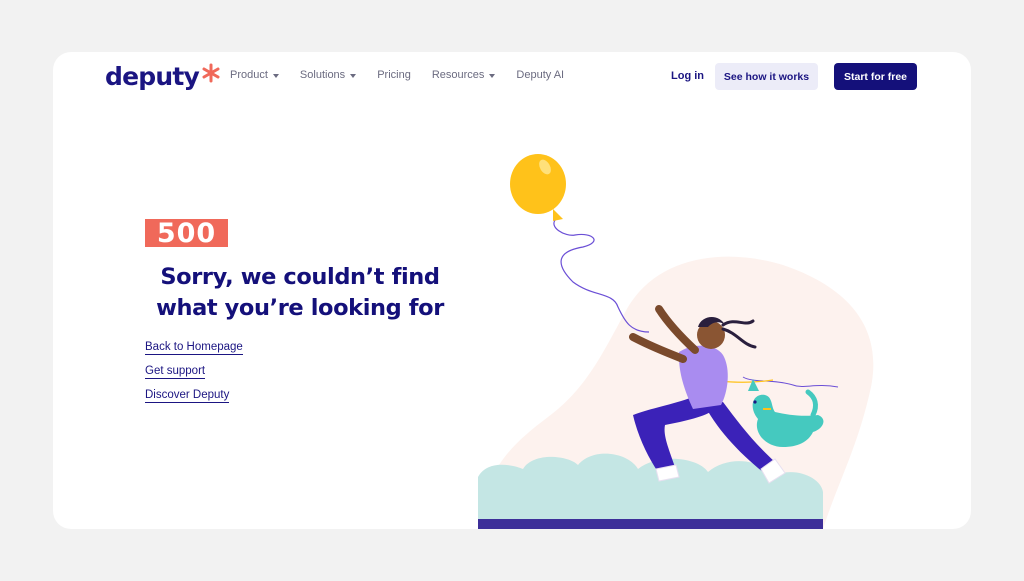 The height and width of the screenshot is (581, 1024). What do you see at coordinates (186, 233) in the screenshot?
I see `error-code-badge: 500` at bounding box center [186, 233].